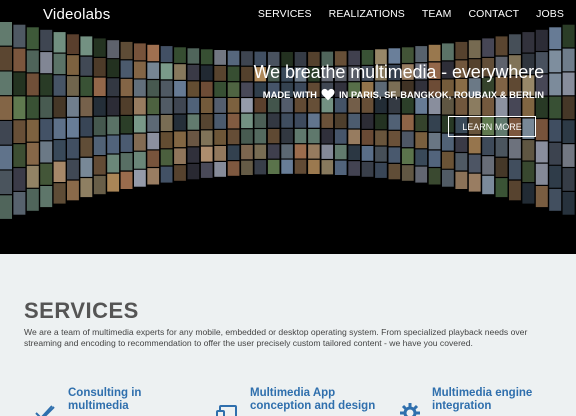  Describe the element at coordinates (285, 14) in the screenshot. I see `nav-item-services: SERVICES` at that location.